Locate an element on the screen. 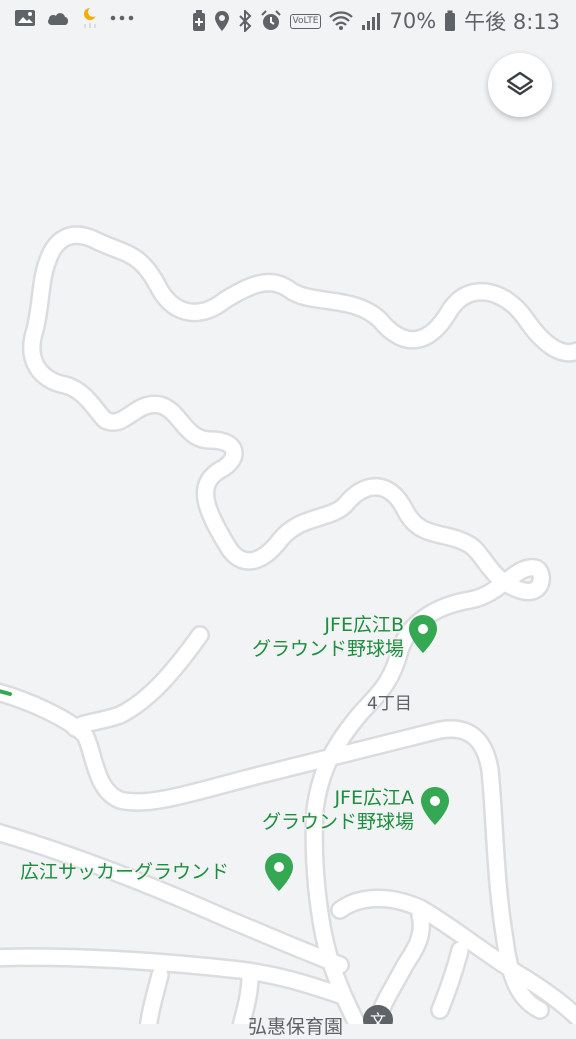 The image size is (576, 1039). volte-icon: VoLTE is located at coordinates (305, 21).